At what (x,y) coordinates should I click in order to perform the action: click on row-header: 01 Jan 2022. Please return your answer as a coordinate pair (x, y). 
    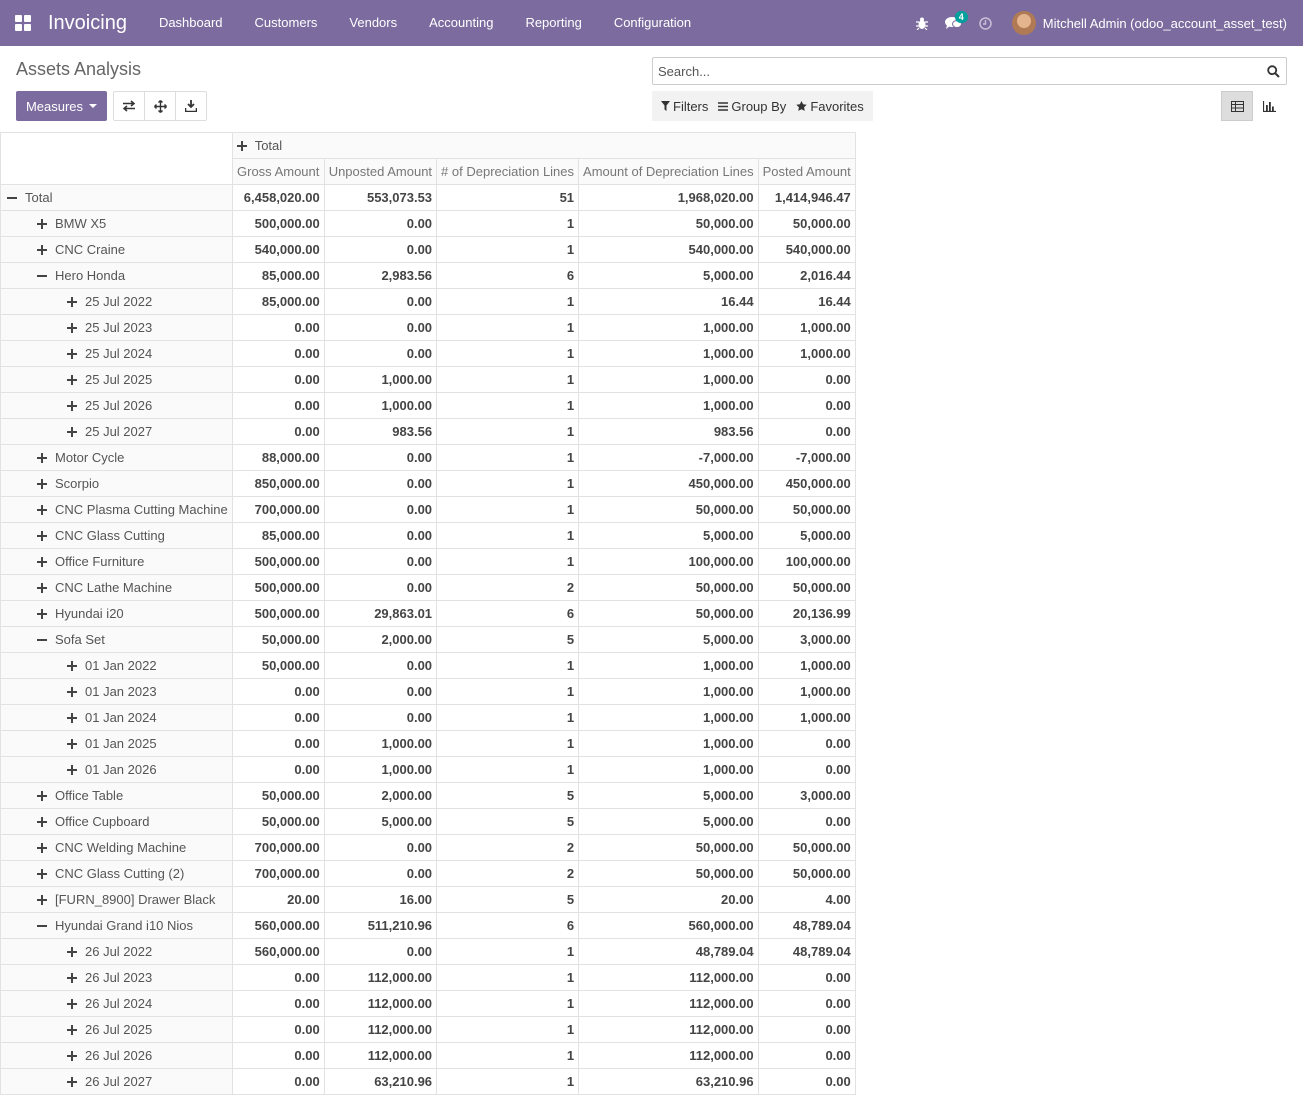
    Looking at the image, I should click on (116, 665).